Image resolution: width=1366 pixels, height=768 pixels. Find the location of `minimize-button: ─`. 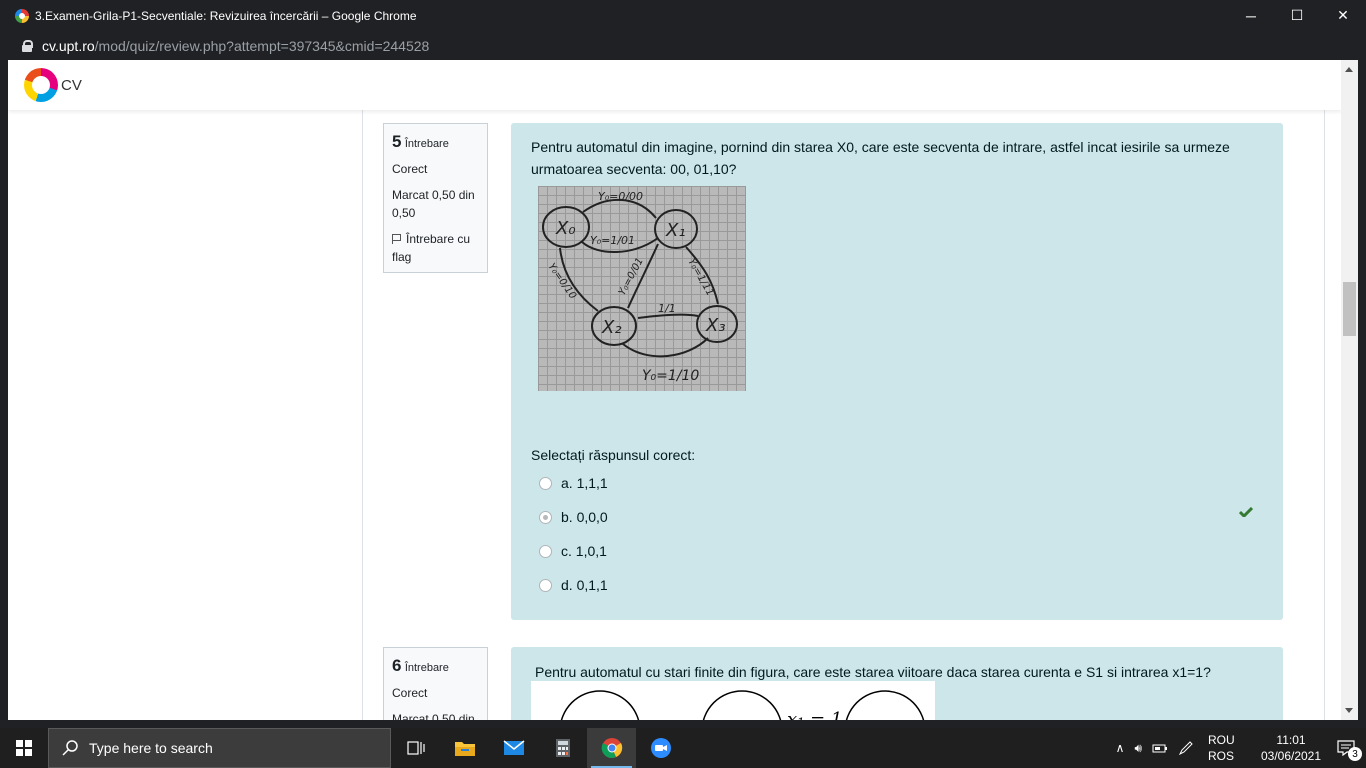

minimize-button: ─ is located at coordinates (1251, 15).